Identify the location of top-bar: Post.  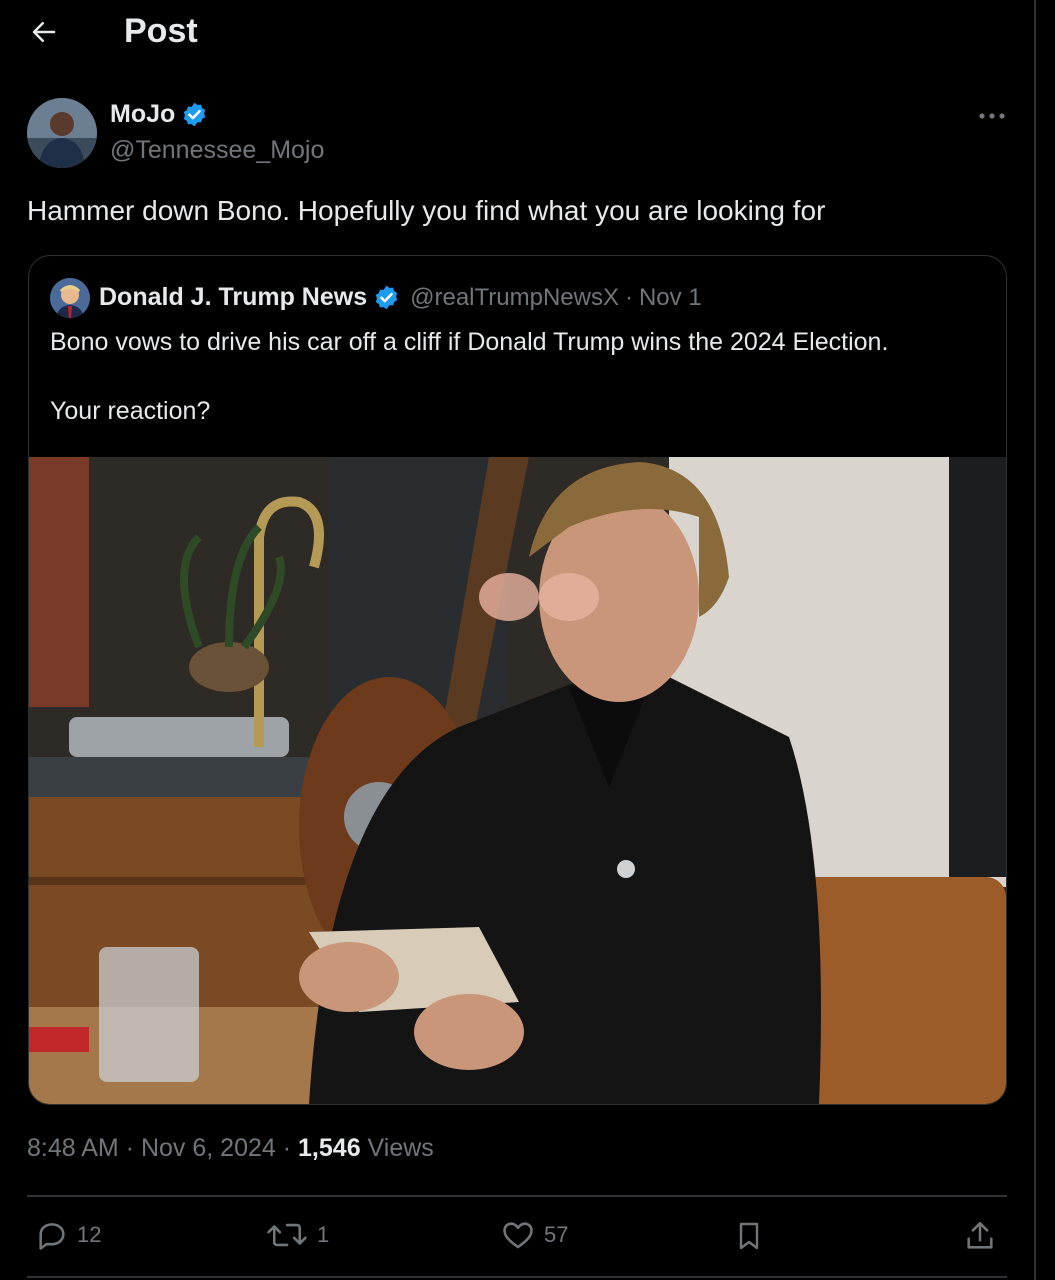
(517, 32).